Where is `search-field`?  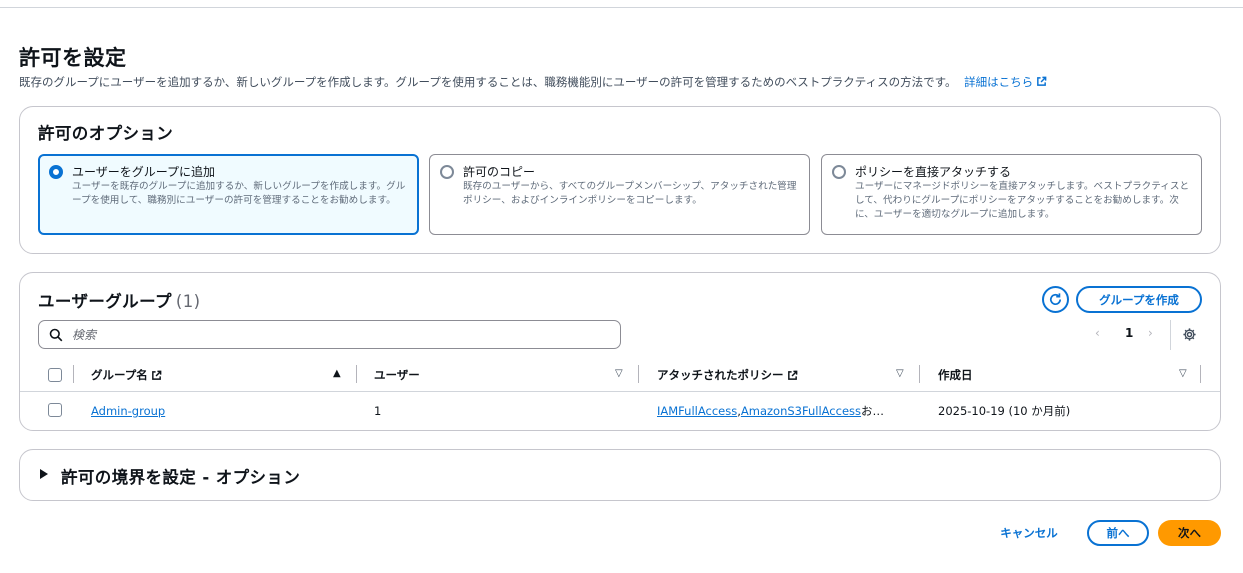
search-field is located at coordinates (329, 334).